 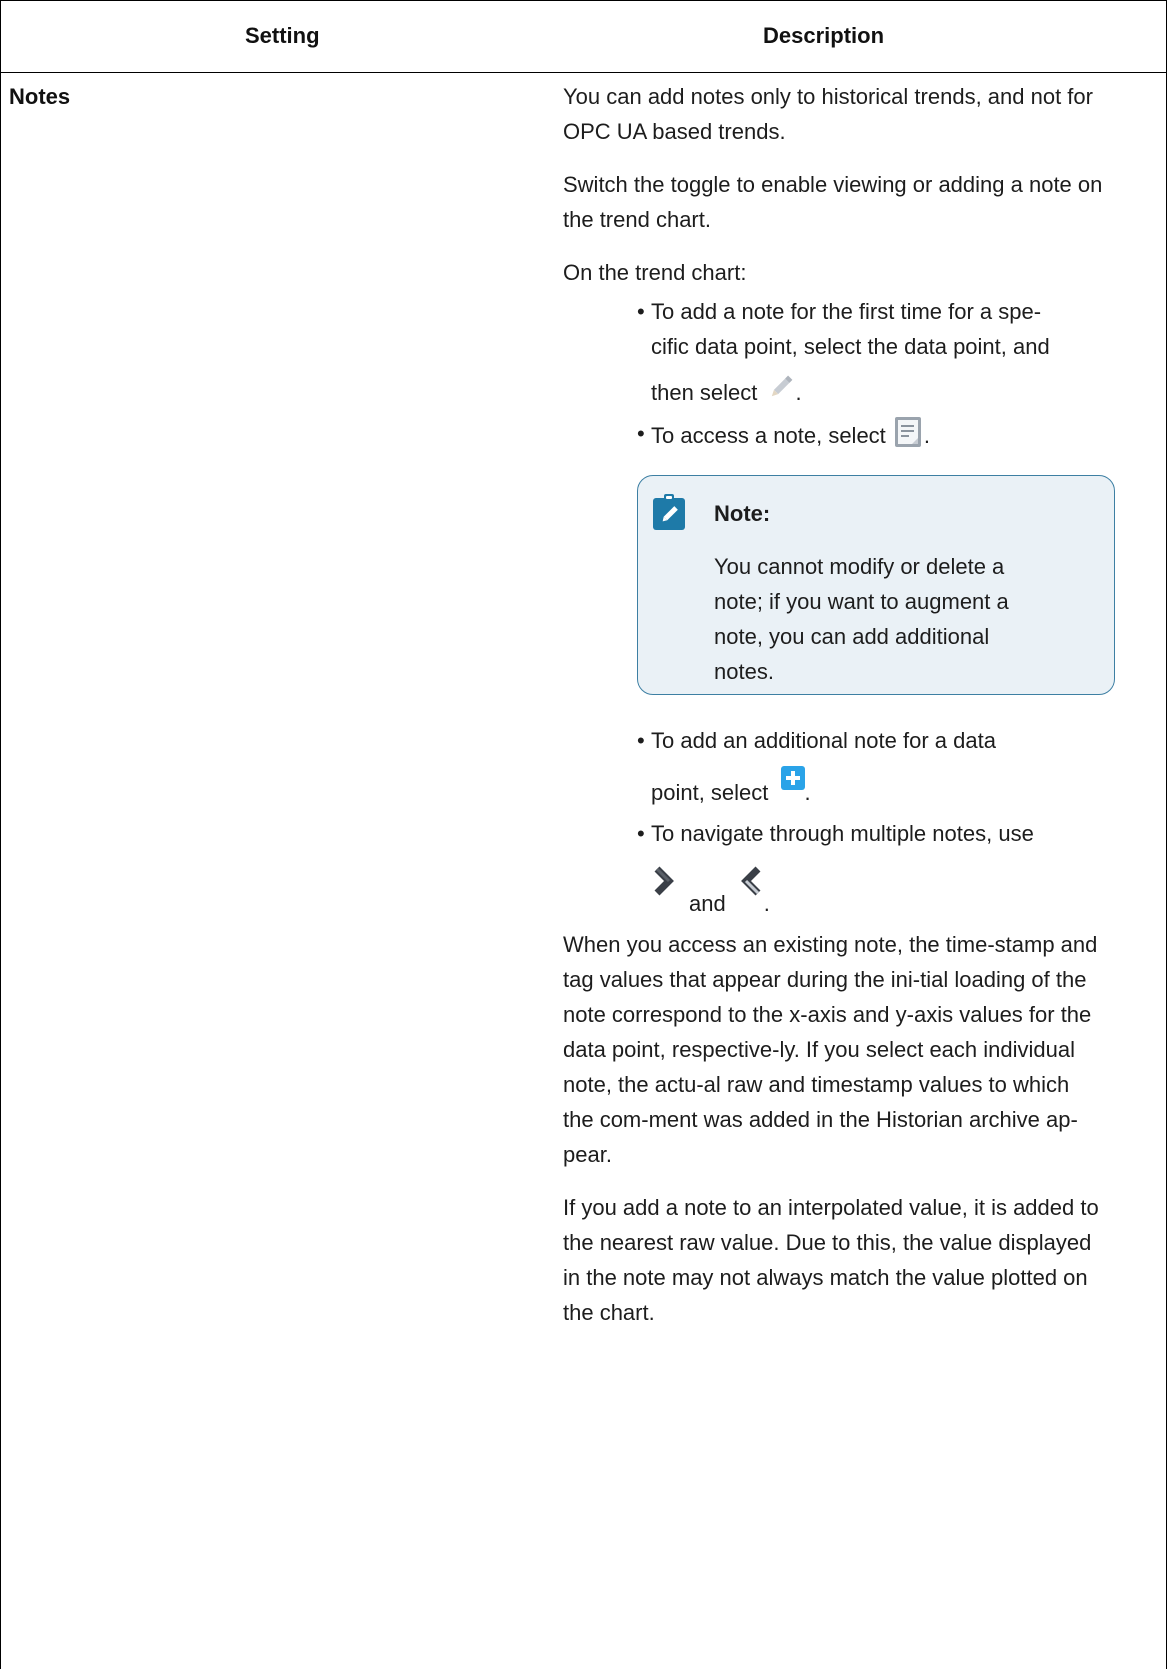 What do you see at coordinates (282, 35) in the screenshot?
I see `column-header-setting: Setting` at bounding box center [282, 35].